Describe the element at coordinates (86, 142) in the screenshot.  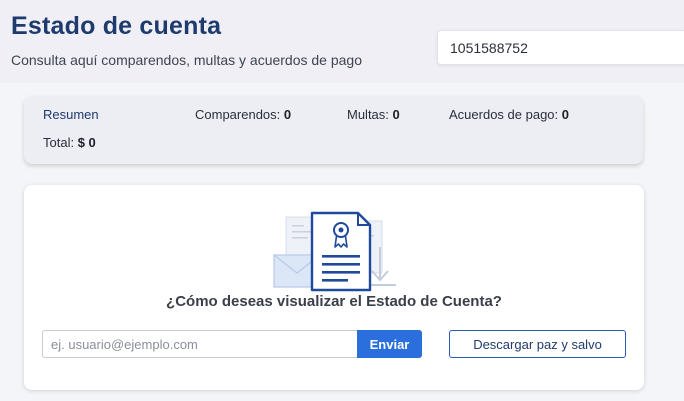
I see `total-value: $ 0` at that location.